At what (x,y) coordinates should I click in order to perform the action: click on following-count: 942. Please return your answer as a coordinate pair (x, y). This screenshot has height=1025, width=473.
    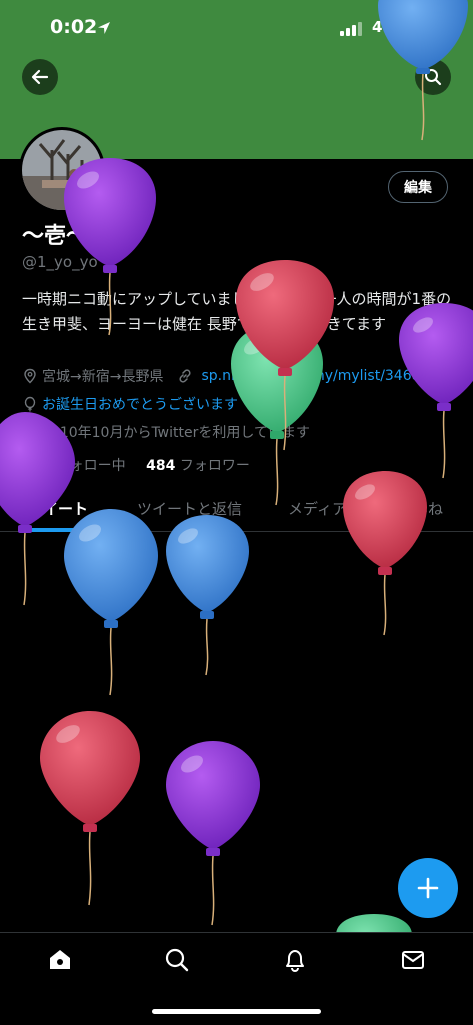
    Looking at the image, I should click on (37, 466).